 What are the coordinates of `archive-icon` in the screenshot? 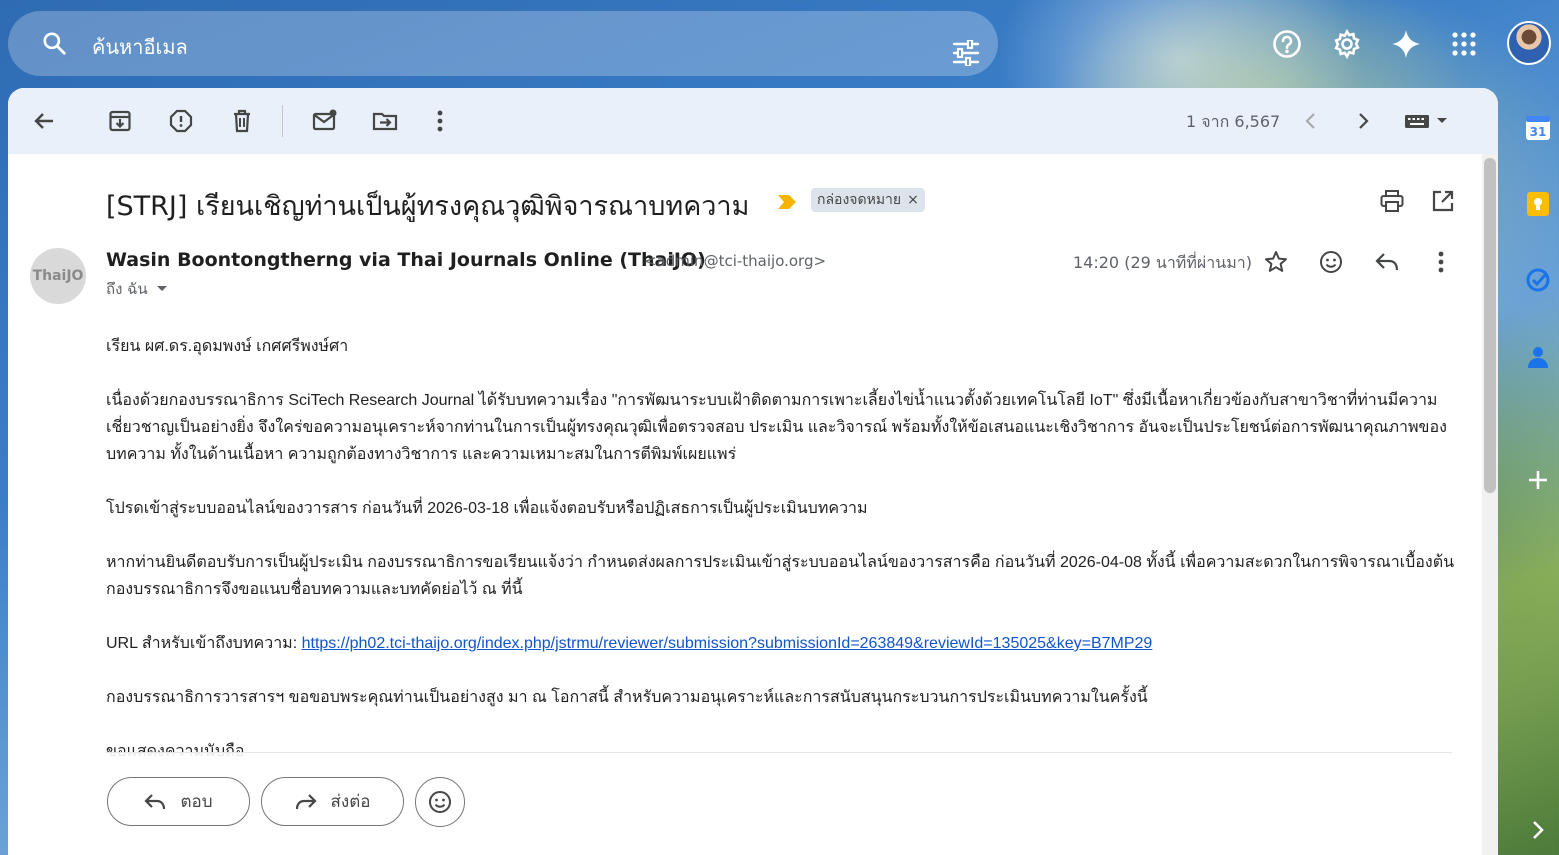 It's located at (120, 121).